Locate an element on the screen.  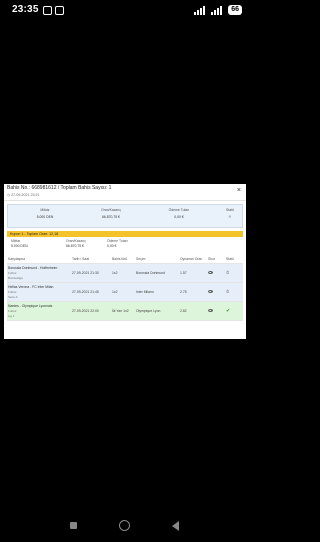
column-header: Oynanan Oran is located at coordinates (193, 260).